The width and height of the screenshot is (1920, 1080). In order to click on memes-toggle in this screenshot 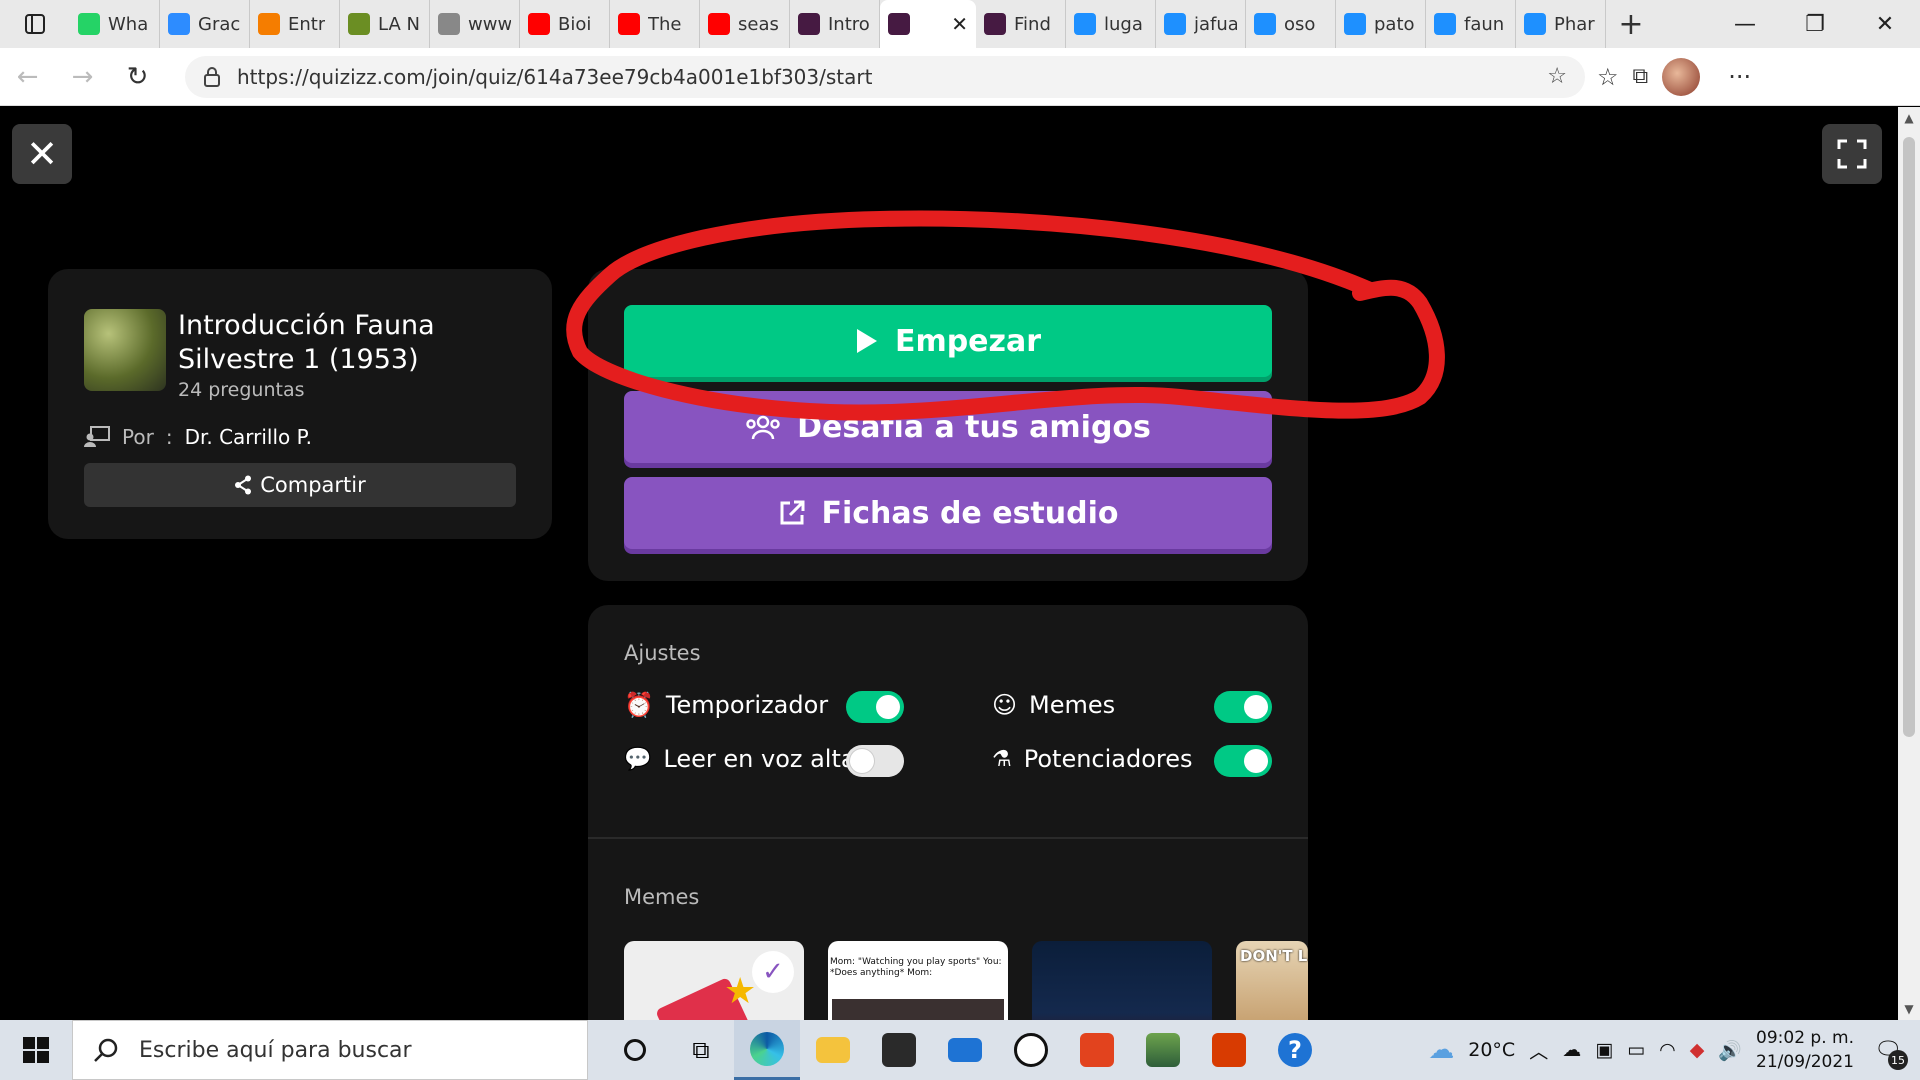, I will do `click(1243, 707)`.